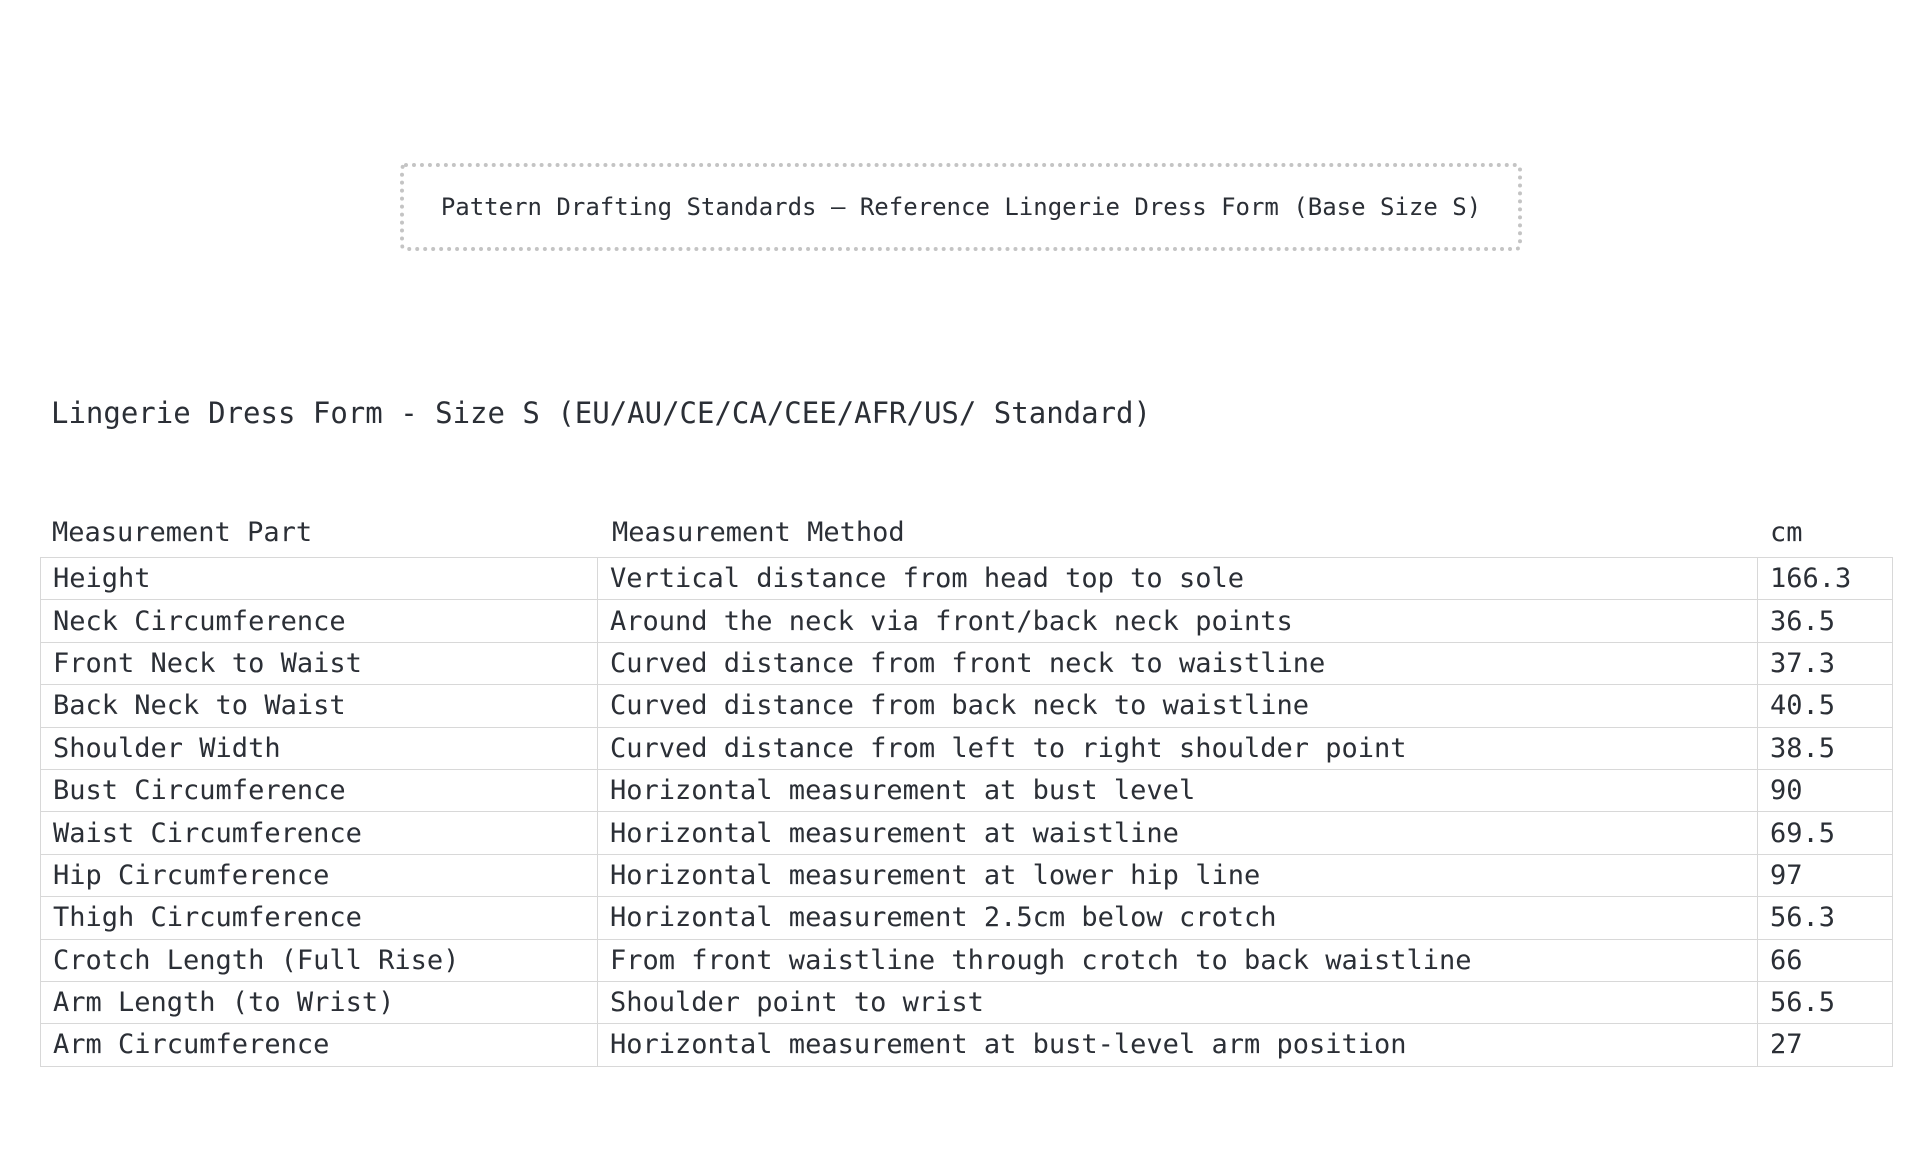  I want to click on cell-measurement-part: Neck Circumference, so click(319, 621).